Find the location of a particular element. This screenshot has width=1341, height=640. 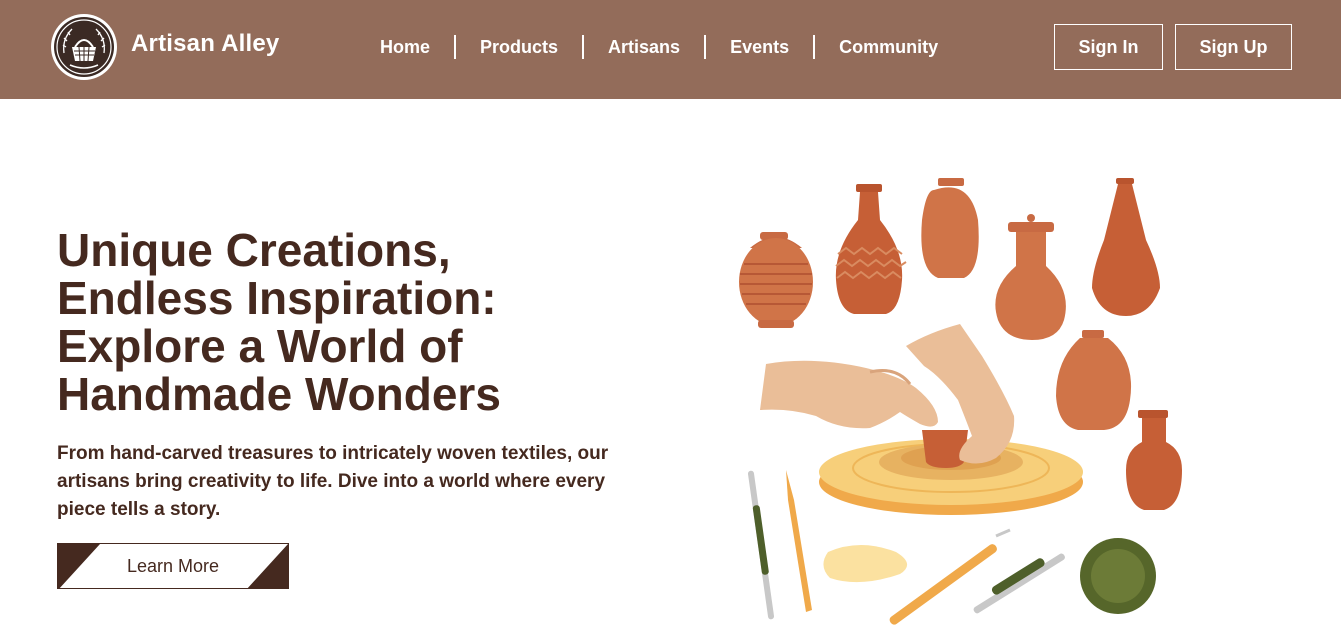

urn-icon is located at coordinates (1030, 277).